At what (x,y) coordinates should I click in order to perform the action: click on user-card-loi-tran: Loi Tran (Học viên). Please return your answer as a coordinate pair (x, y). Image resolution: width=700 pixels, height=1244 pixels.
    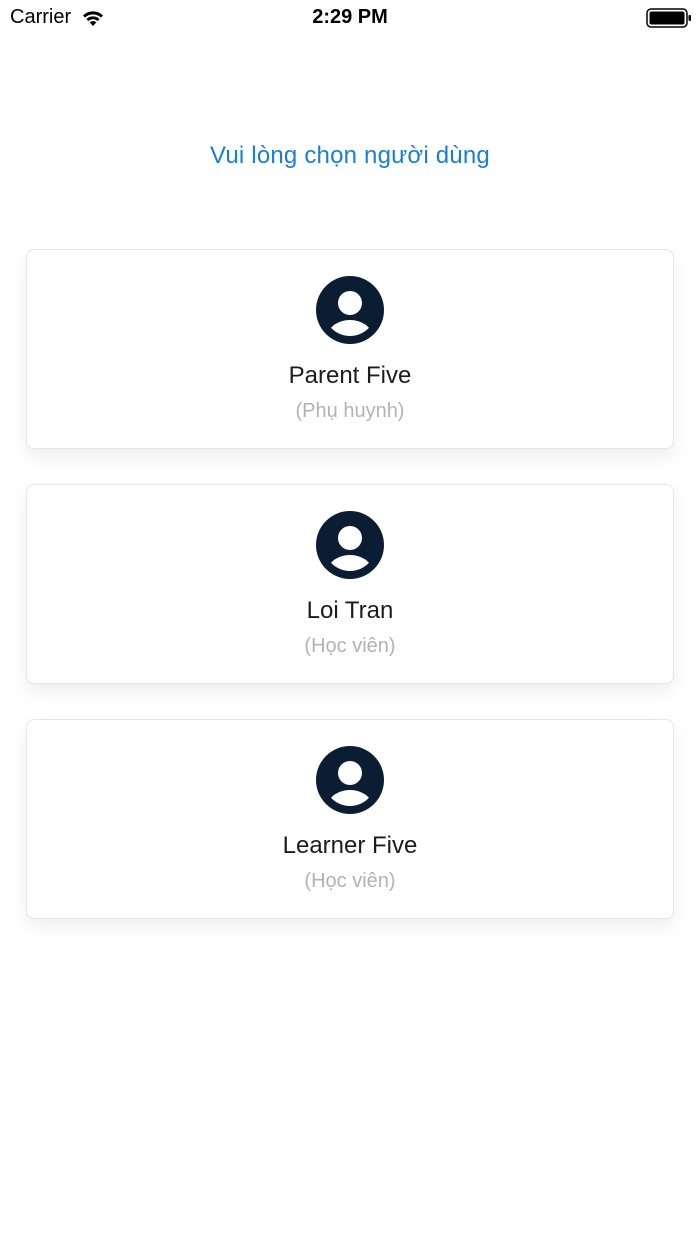
    Looking at the image, I should click on (350, 584).